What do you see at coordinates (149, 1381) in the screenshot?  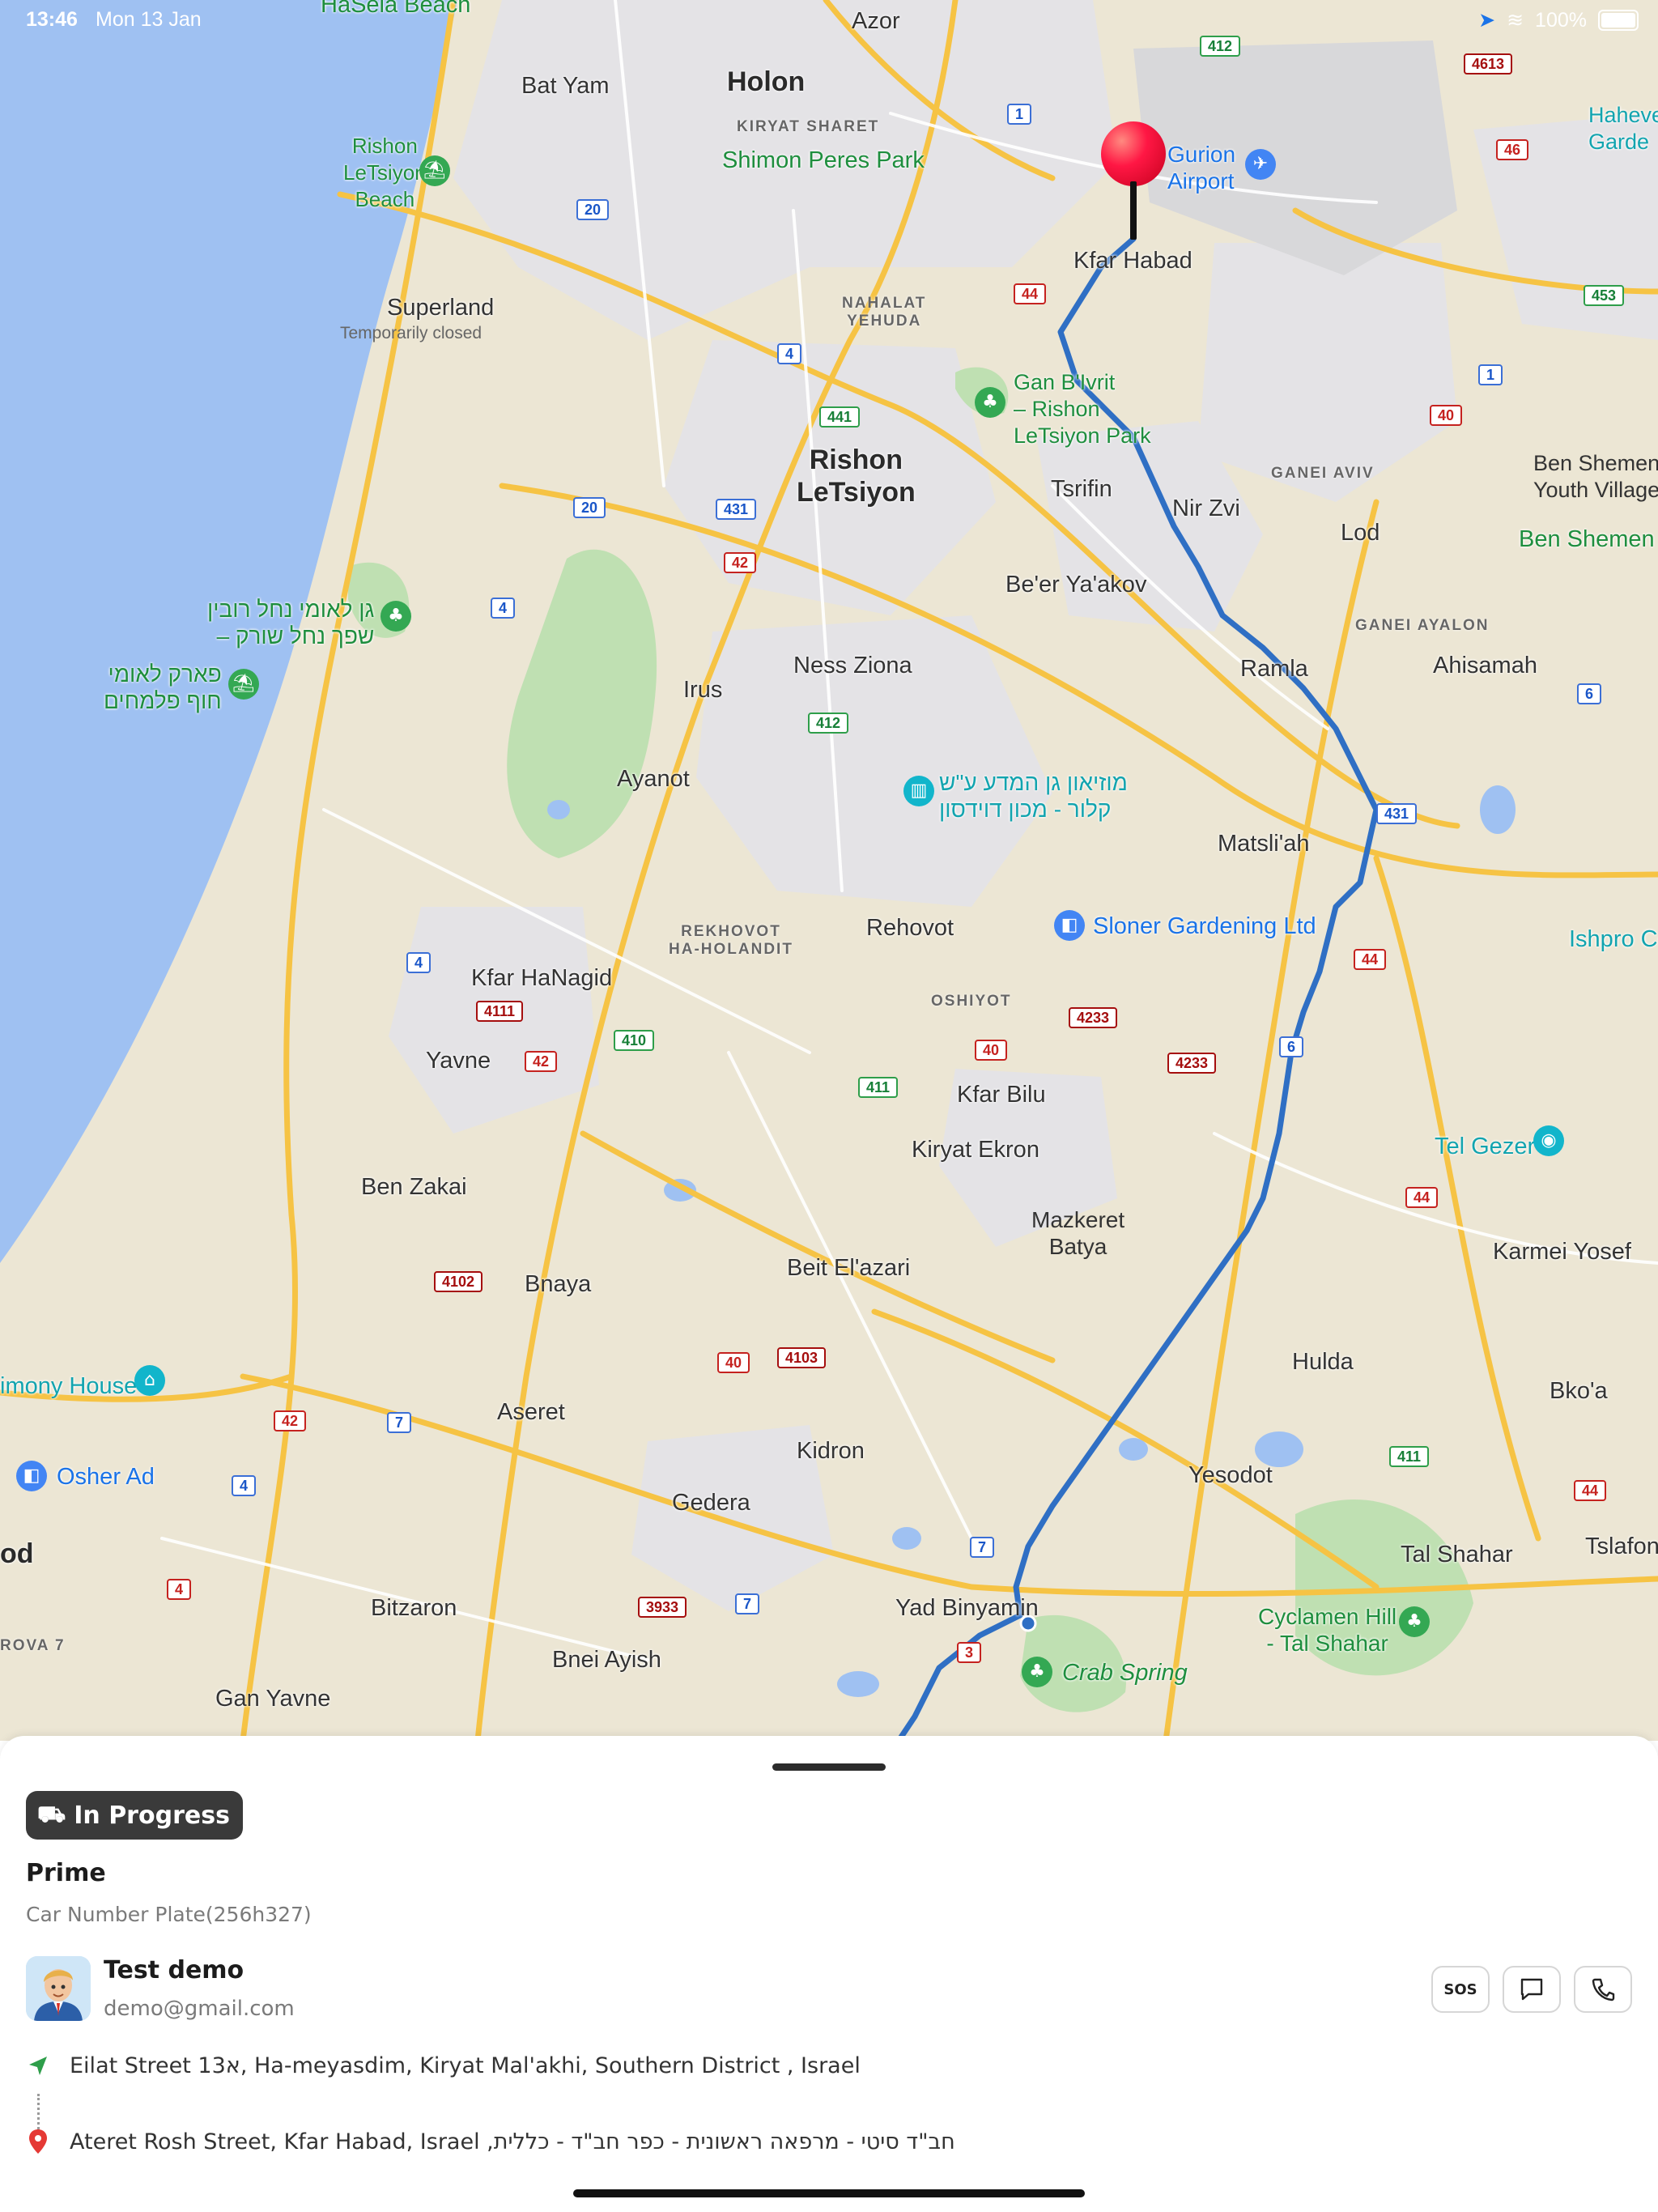 I see `house-icon: ⌂` at bounding box center [149, 1381].